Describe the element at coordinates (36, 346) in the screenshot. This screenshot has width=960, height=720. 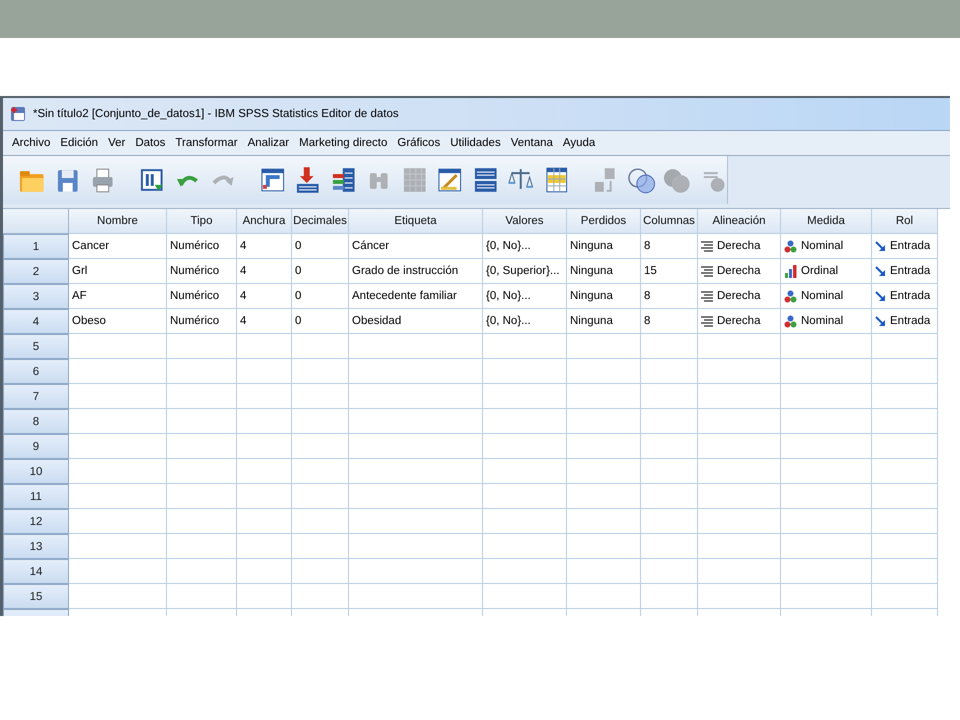
I see `row-header: 5` at that location.